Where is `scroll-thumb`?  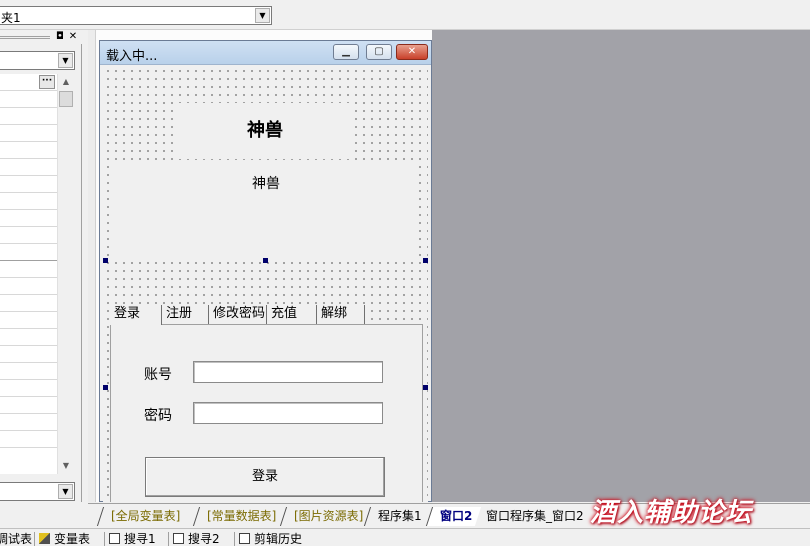 scroll-thumb is located at coordinates (66, 99).